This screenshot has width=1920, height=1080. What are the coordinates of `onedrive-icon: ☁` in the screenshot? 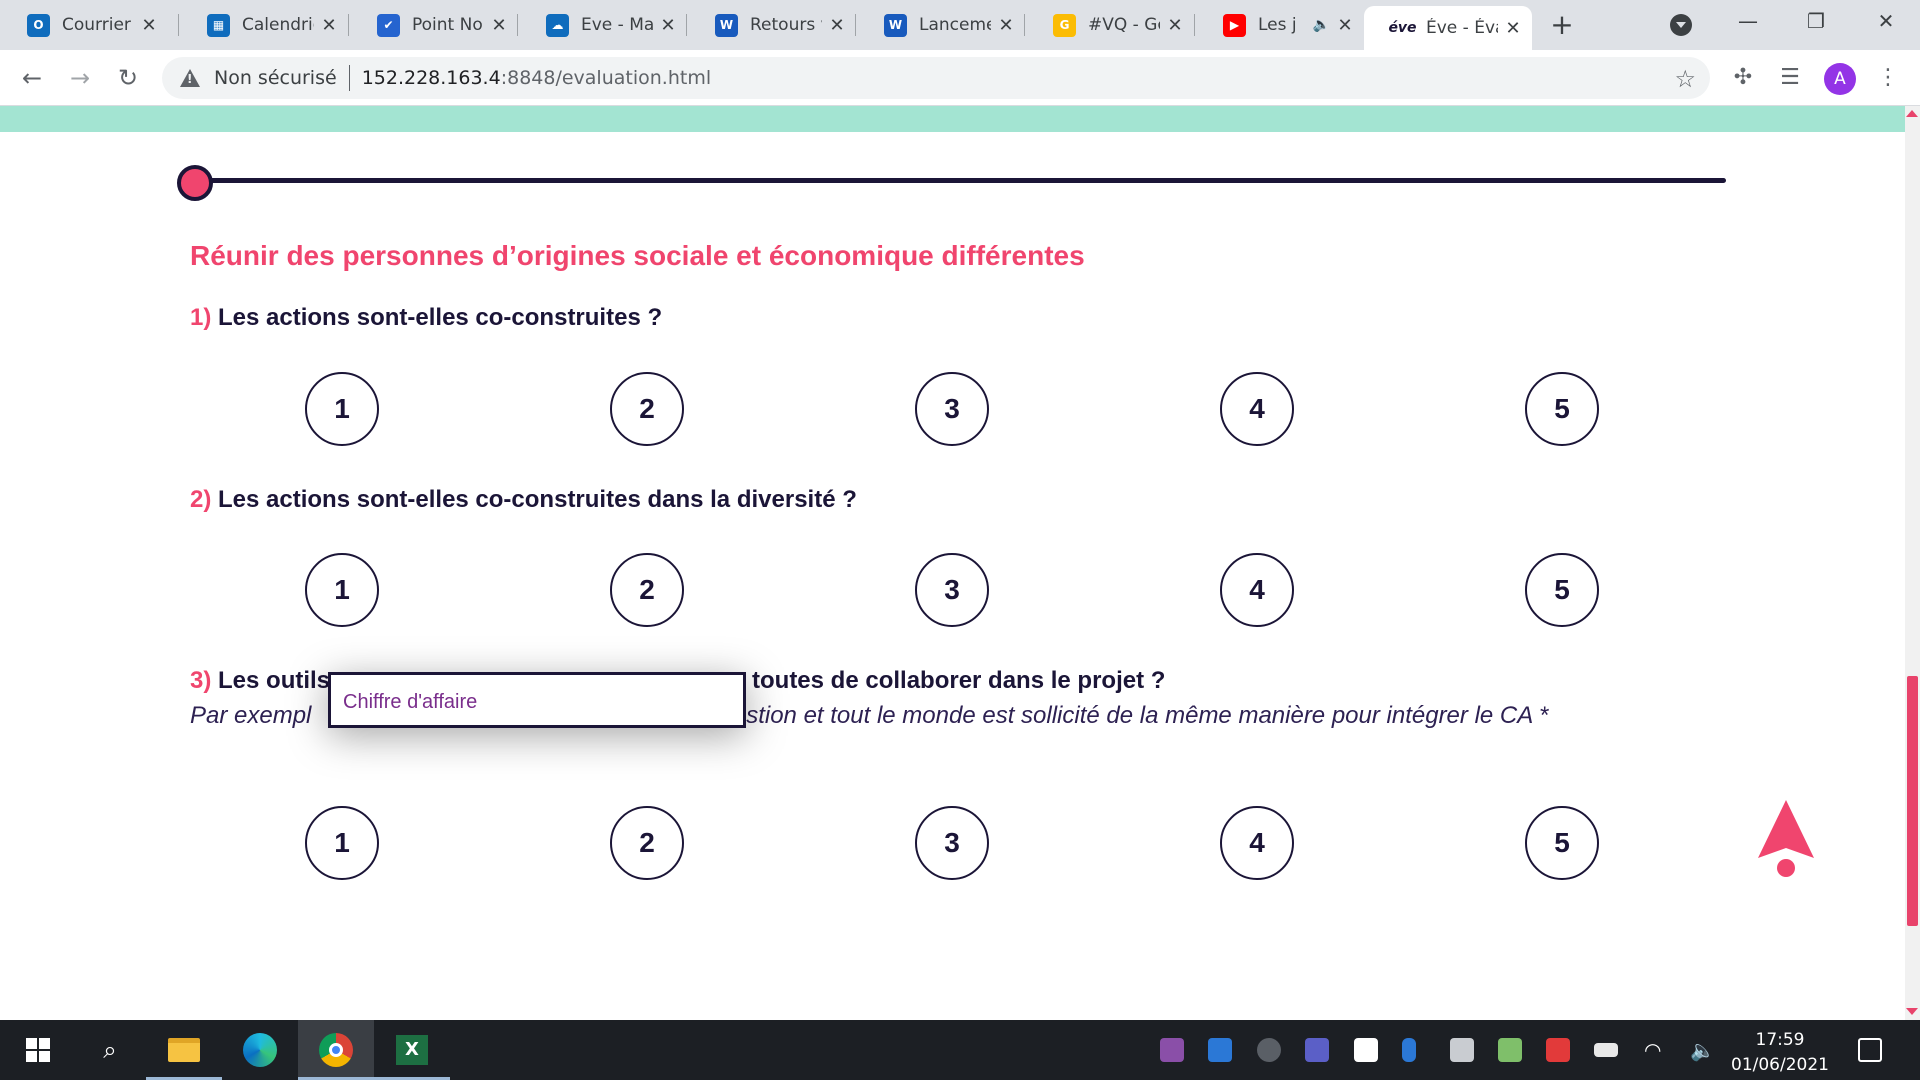 It's located at (557, 25).